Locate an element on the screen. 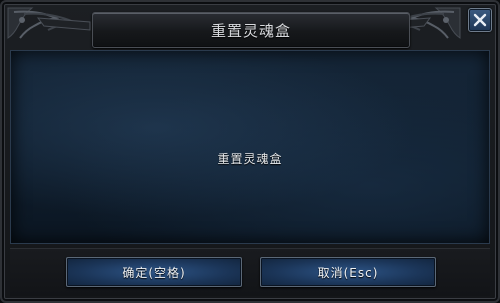  dialog-message: 重置灵魂盒 is located at coordinates (250, 158).